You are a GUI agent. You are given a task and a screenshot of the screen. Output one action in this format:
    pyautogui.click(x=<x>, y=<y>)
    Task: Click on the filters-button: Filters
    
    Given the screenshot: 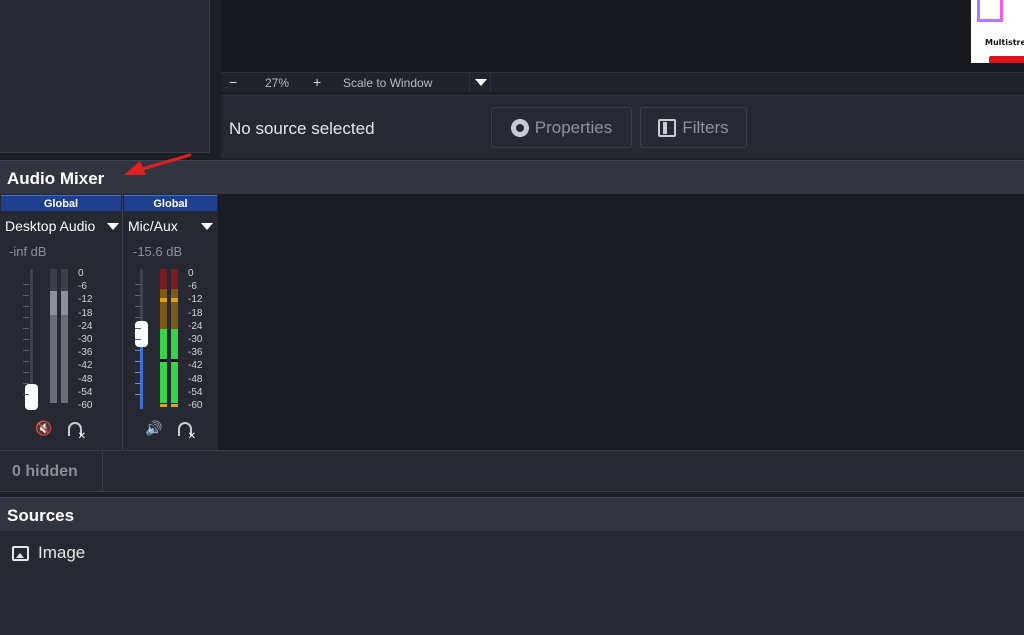 What is the action you would take?
    pyautogui.click(x=693, y=127)
    